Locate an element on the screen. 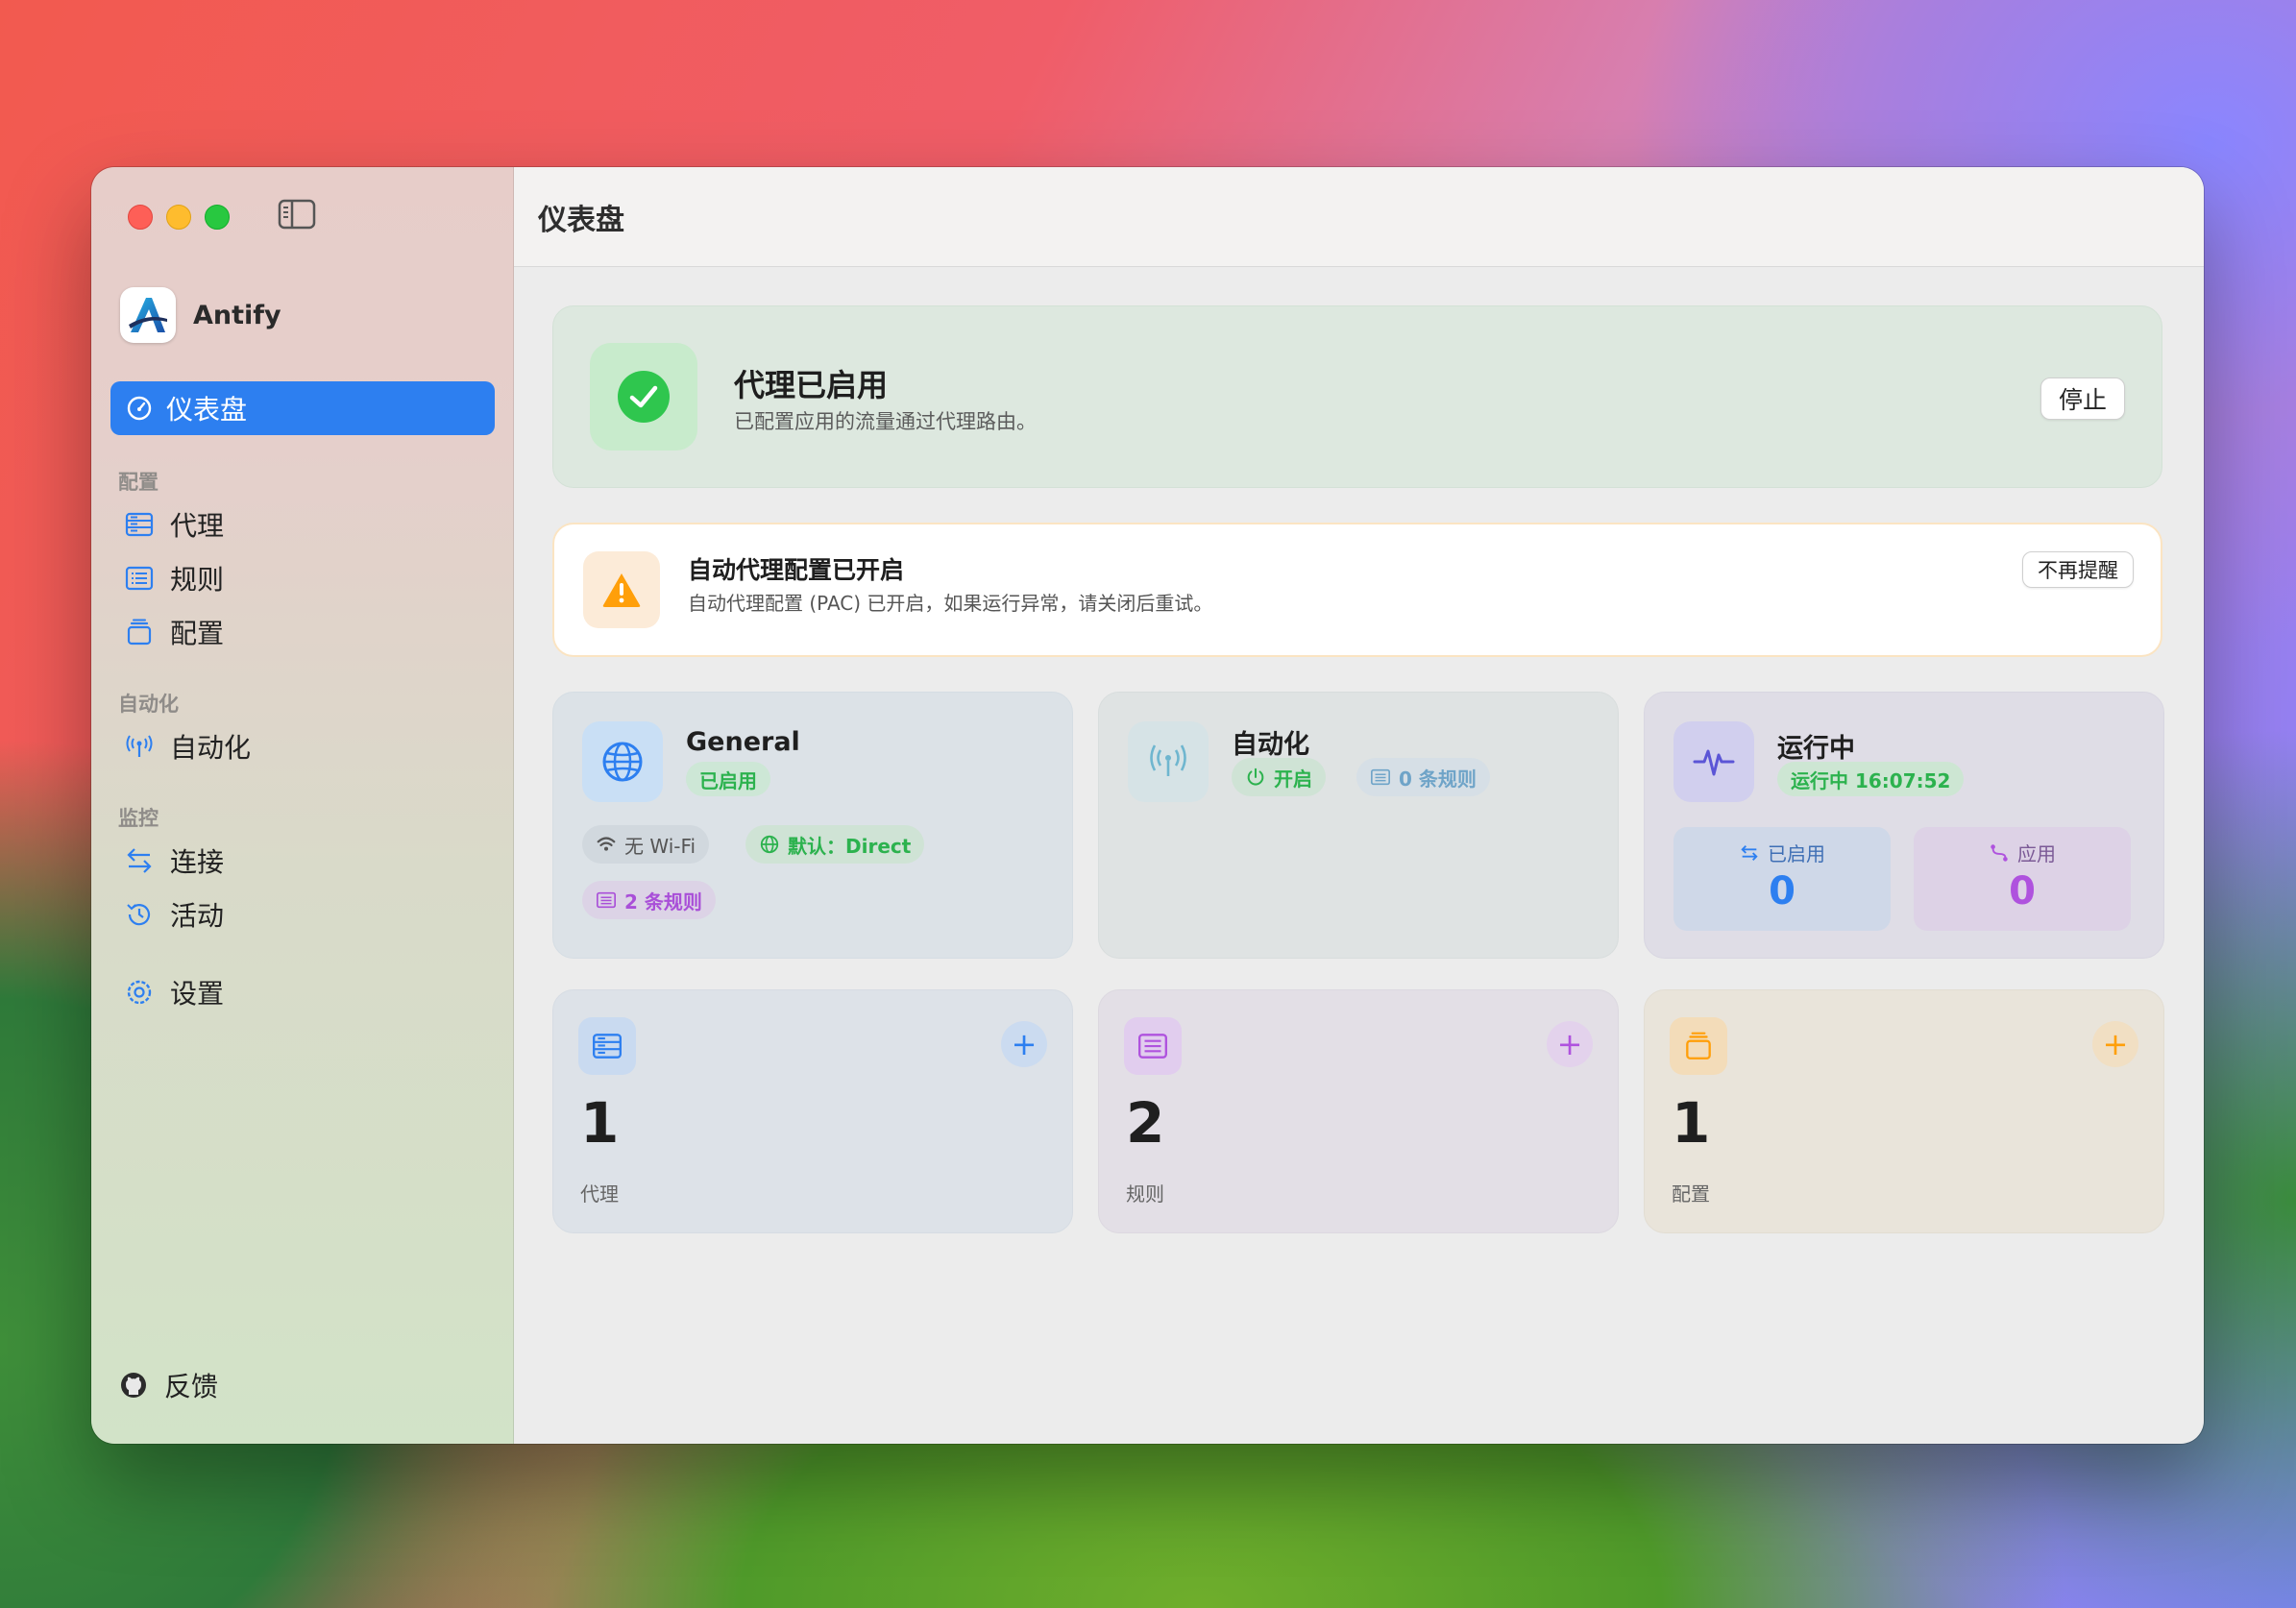 The height and width of the screenshot is (1608, 2296). rules-count-pill: 2 条规则 is located at coordinates (649, 900).